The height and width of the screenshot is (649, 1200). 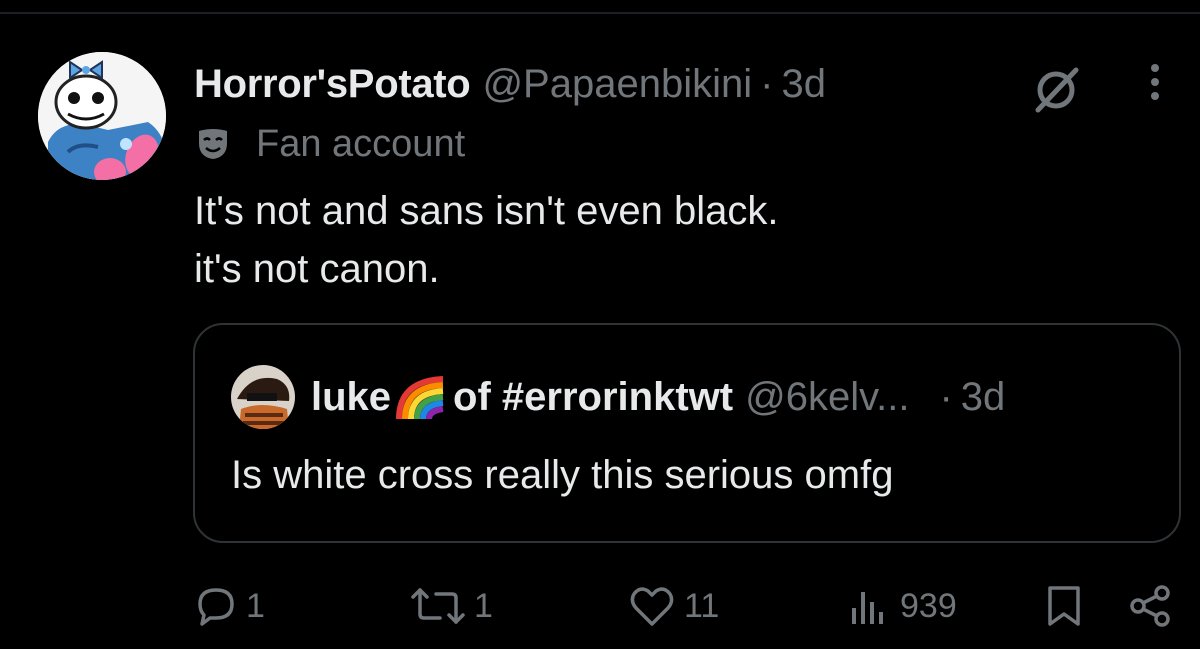 I want to click on heart-icon, so click(x=652, y=606).